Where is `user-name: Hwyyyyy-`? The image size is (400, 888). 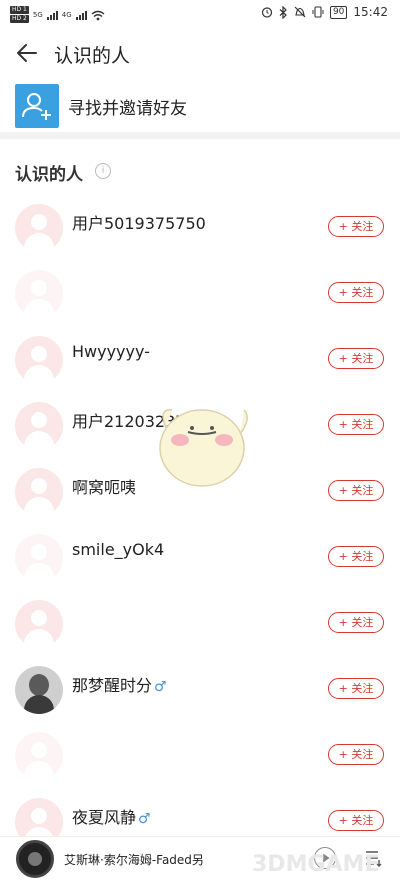
user-name: Hwyyyyy- is located at coordinates (111, 351).